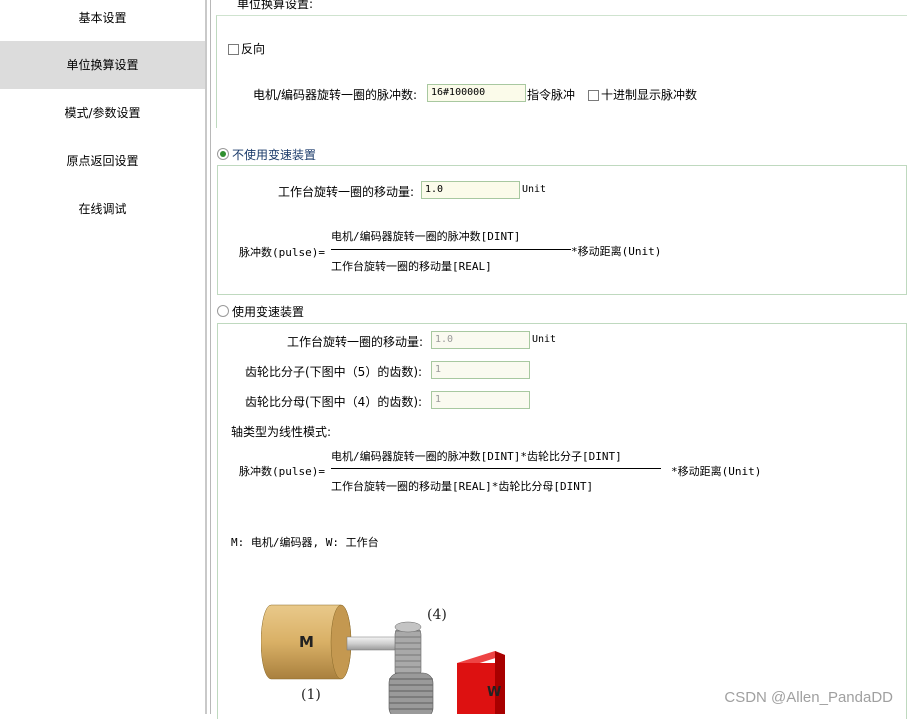  What do you see at coordinates (649, 95) in the screenshot?
I see `decimal-display-label: 十进制显示脉冲数` at bounding box center [649, 95].